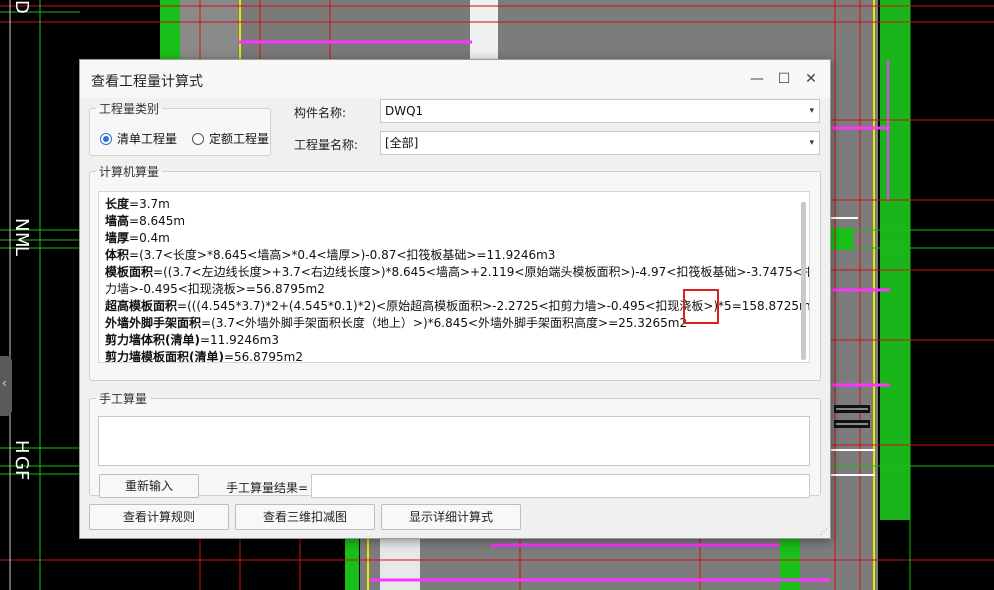 The height and width of the screenshot is (590, 994). Describe the element at coordinates (21, 447) in the screenshot. I see `axis-label-h: H` at that location.